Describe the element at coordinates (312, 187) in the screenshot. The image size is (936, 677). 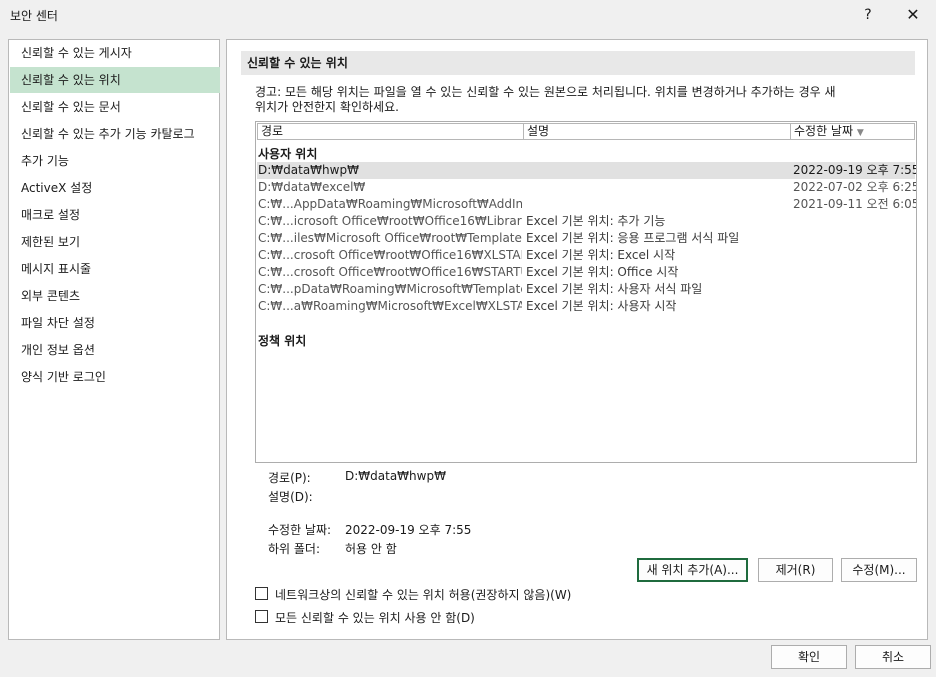
I see `row-path: D:₩data₩excel₩` at that location.